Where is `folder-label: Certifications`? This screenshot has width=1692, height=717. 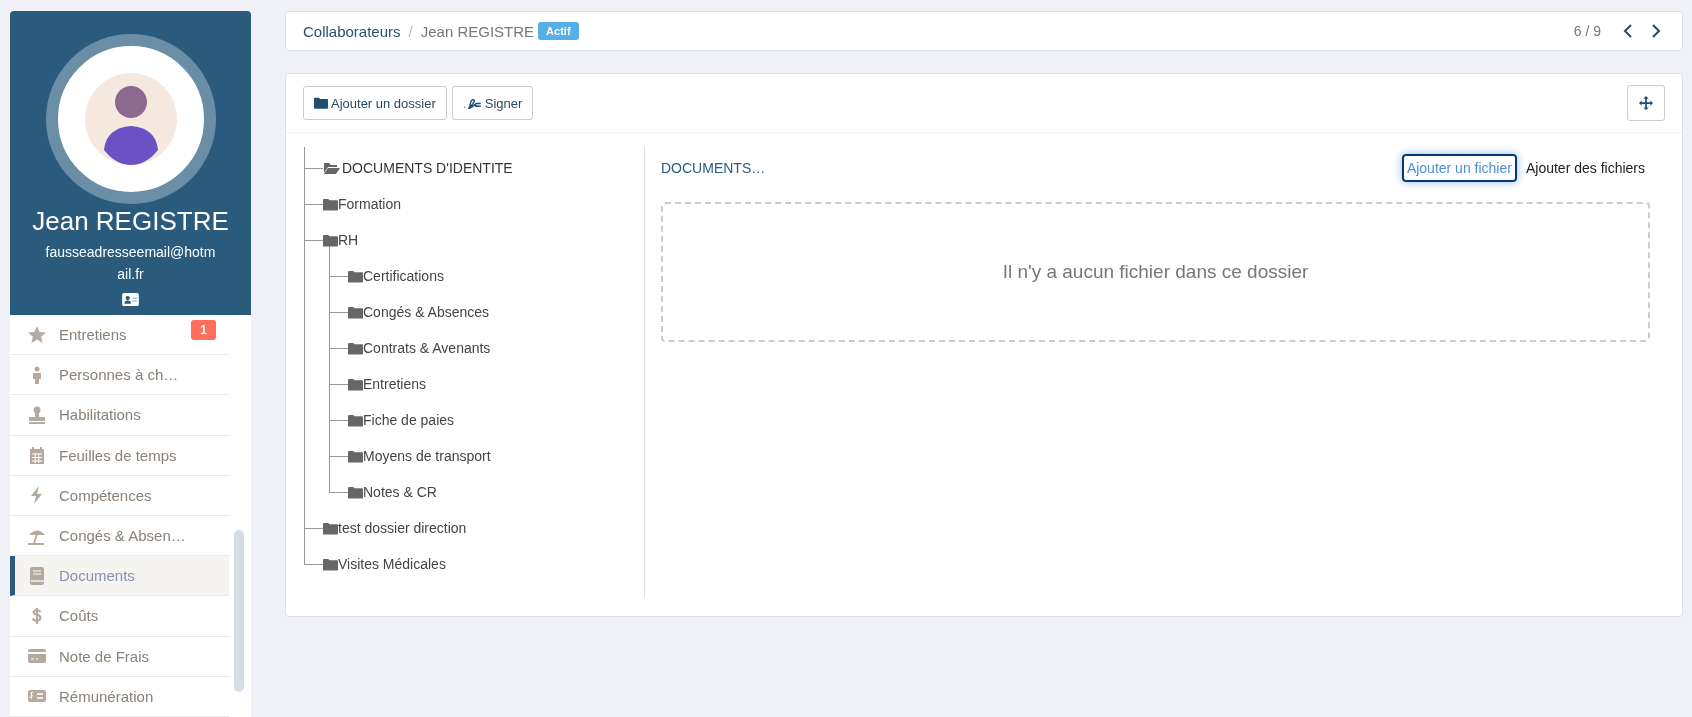 folder-label: Certifications is located at coordinates (403, 276).